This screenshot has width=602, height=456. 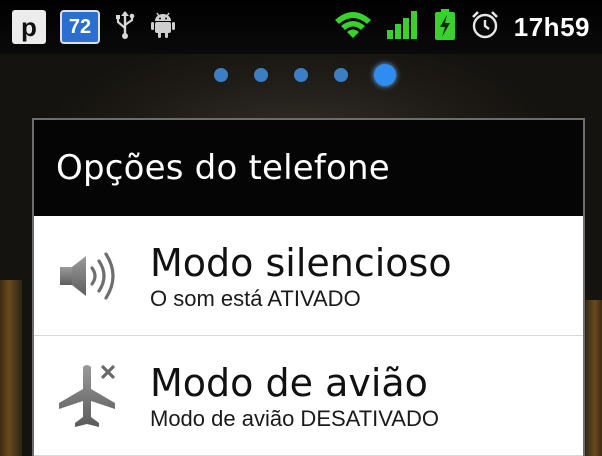 I want to click on airplane-mode-icon, so click(x=90, y=396).